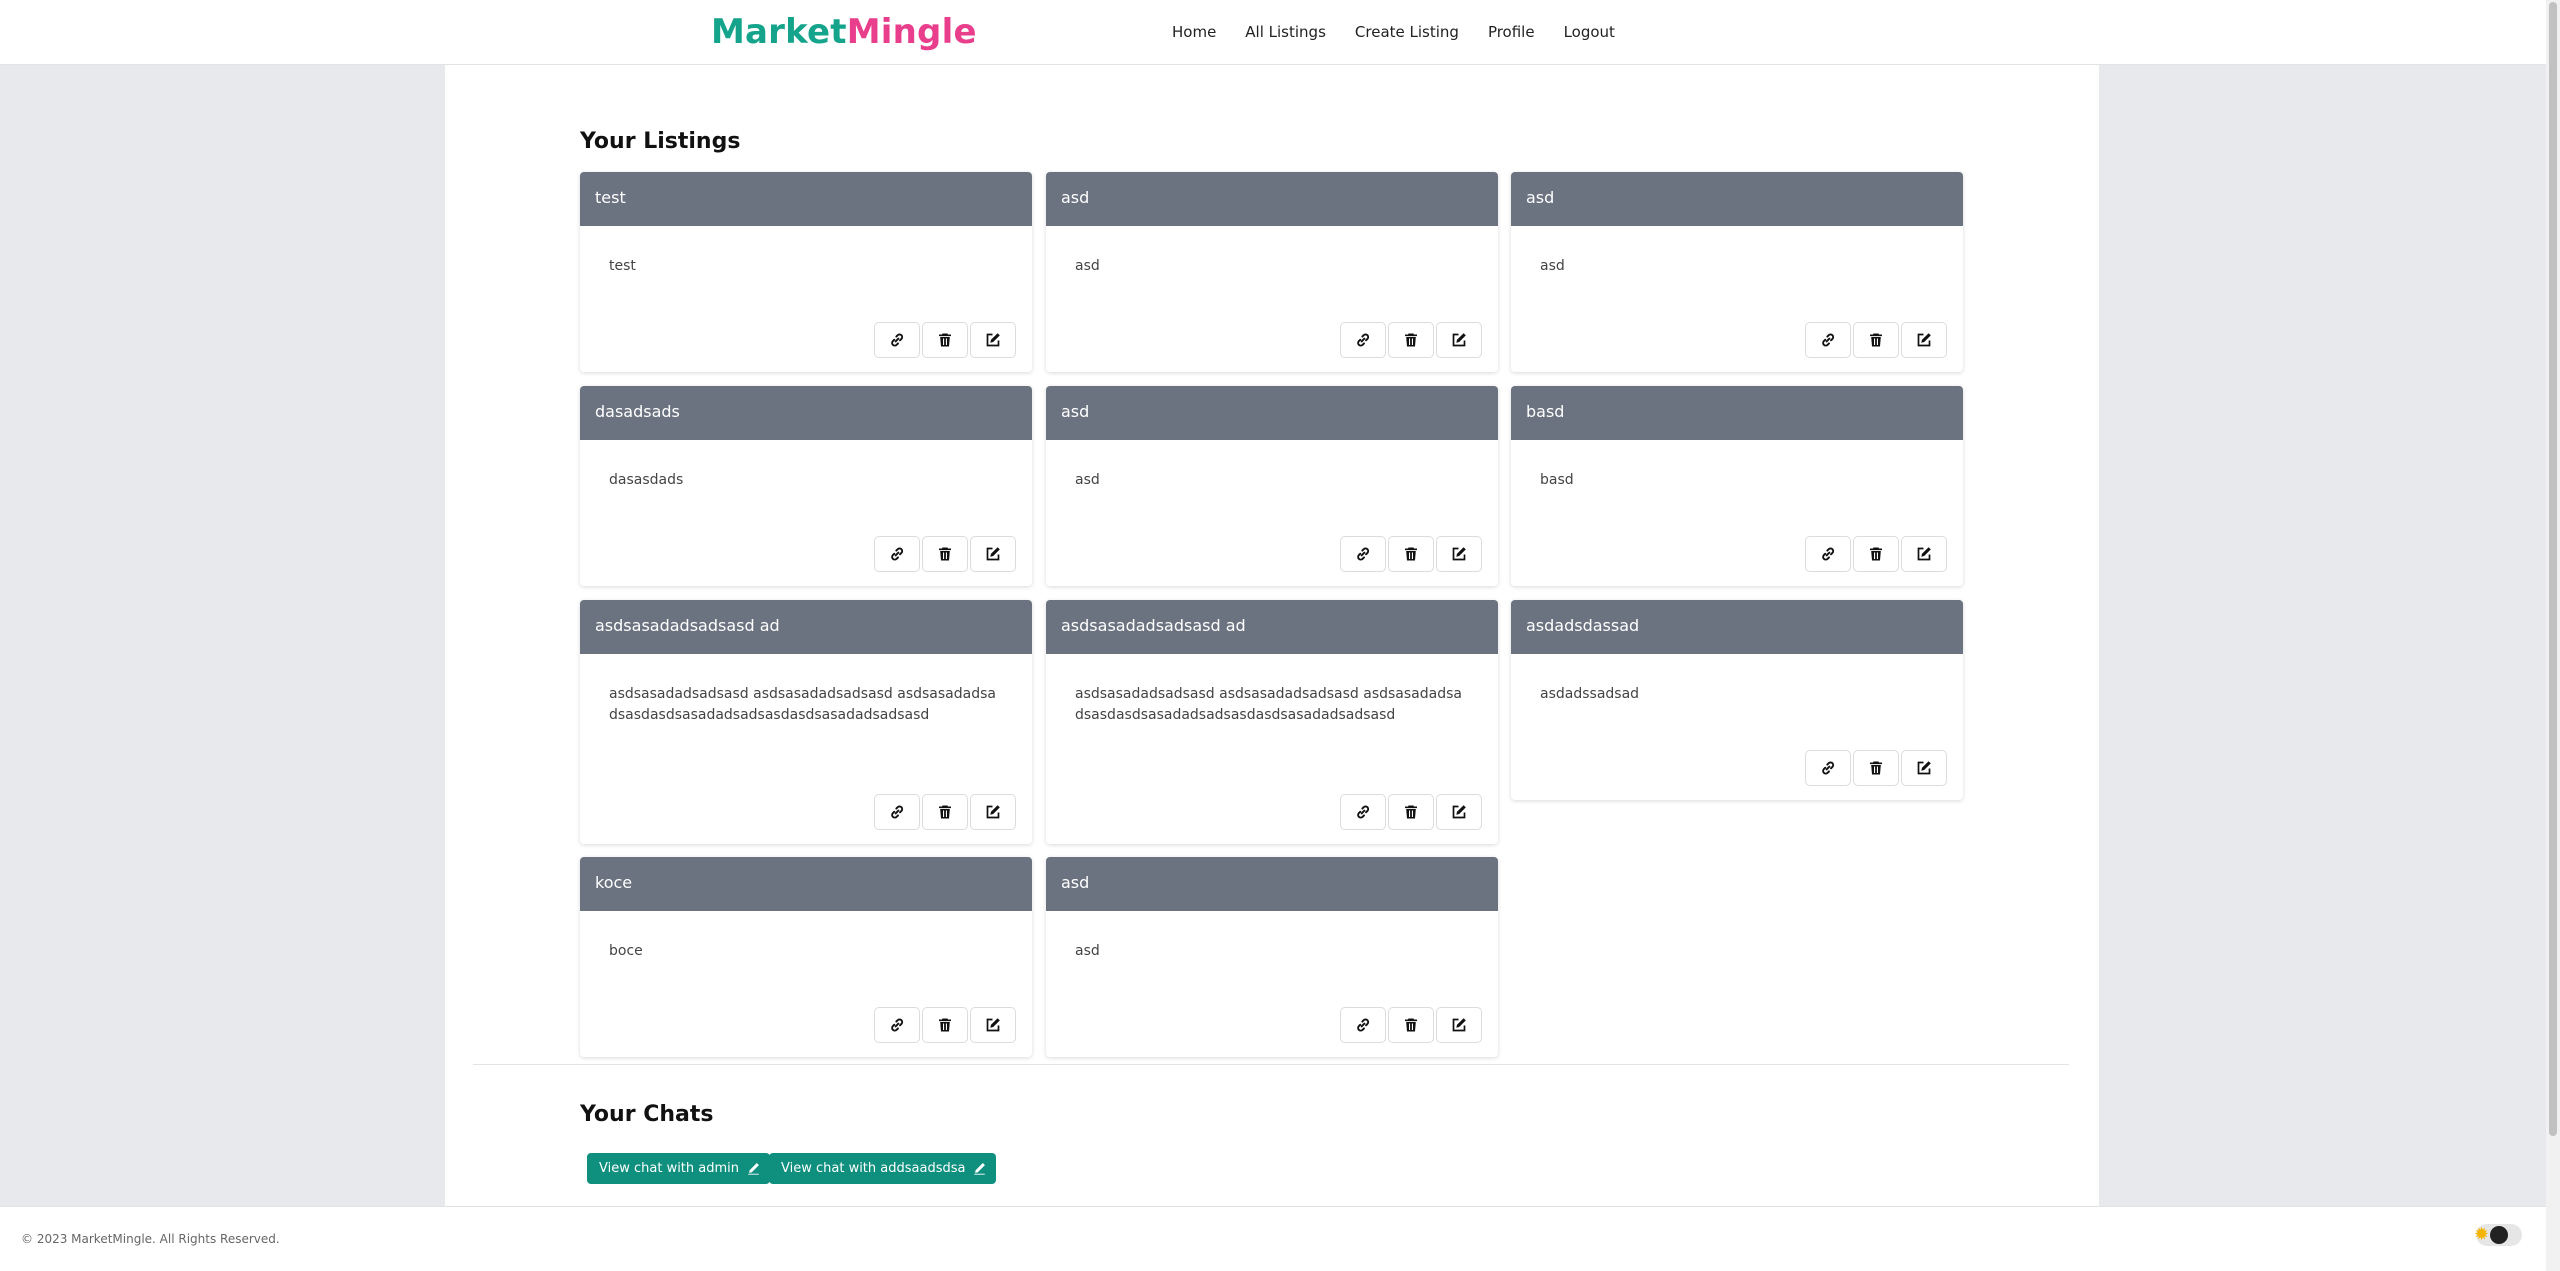 The height and width of the screenshot is (1271, 2560). I want to click on scrollbar-thumb, so click(2553, 569).